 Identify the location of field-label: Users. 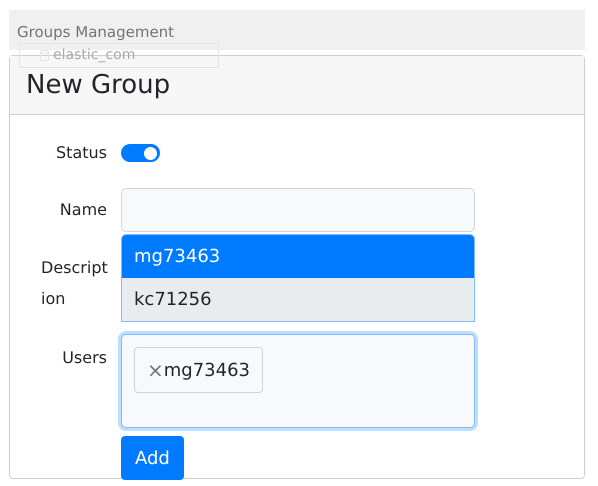
(84, 358).